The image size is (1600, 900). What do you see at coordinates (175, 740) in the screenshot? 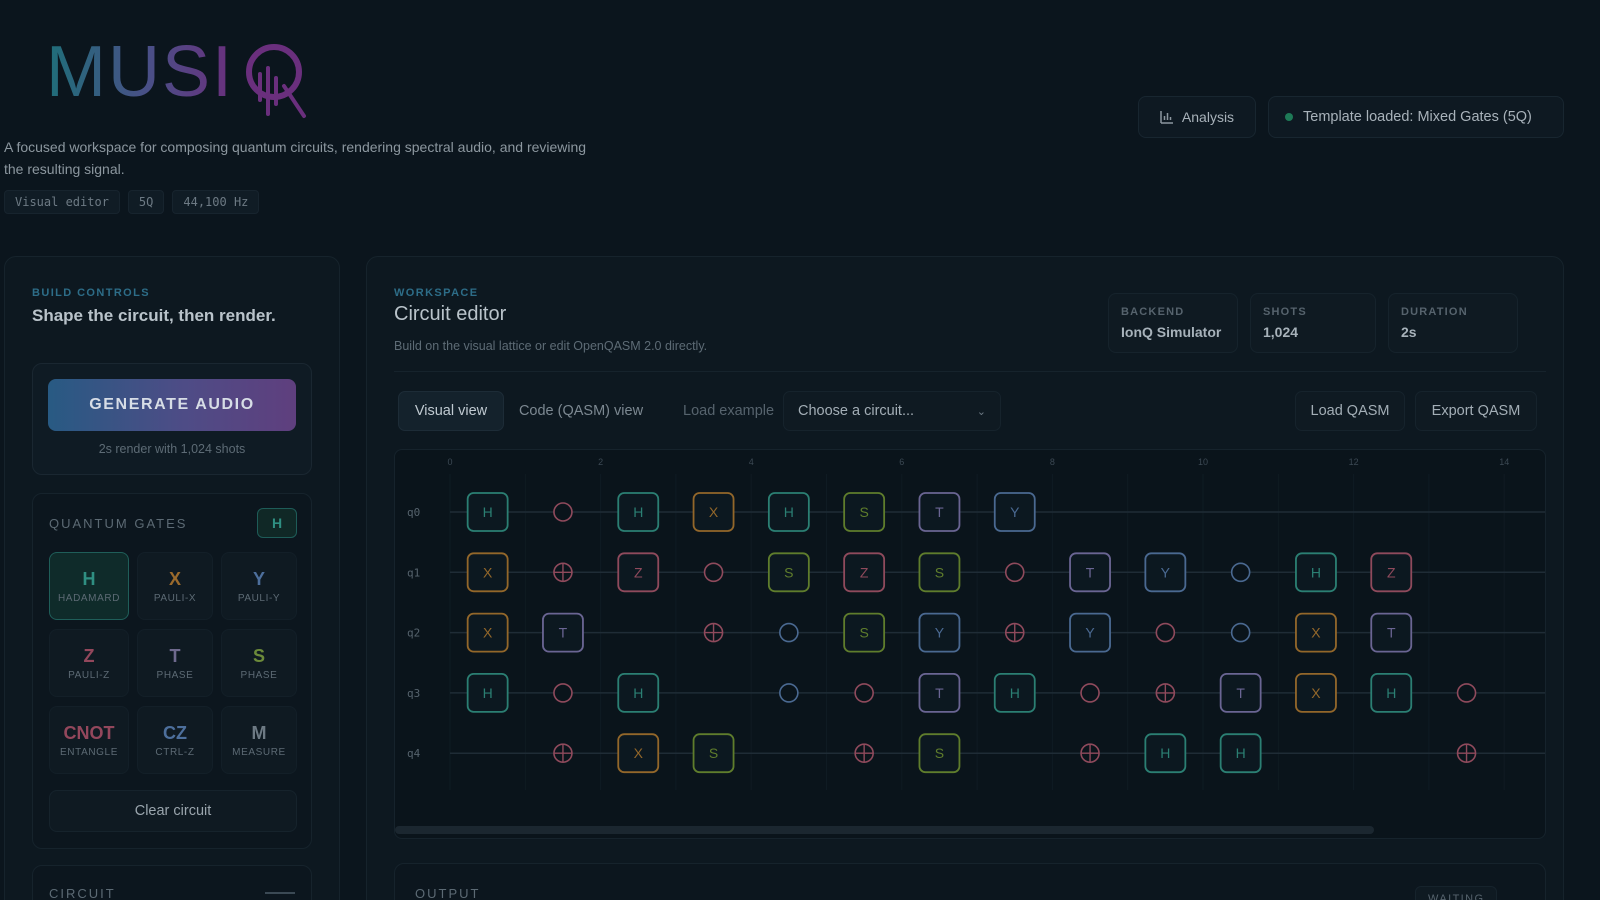
I see `gate-tile-ctrl-z: CZ CTRL-Z` at bounding box center [175, 740].